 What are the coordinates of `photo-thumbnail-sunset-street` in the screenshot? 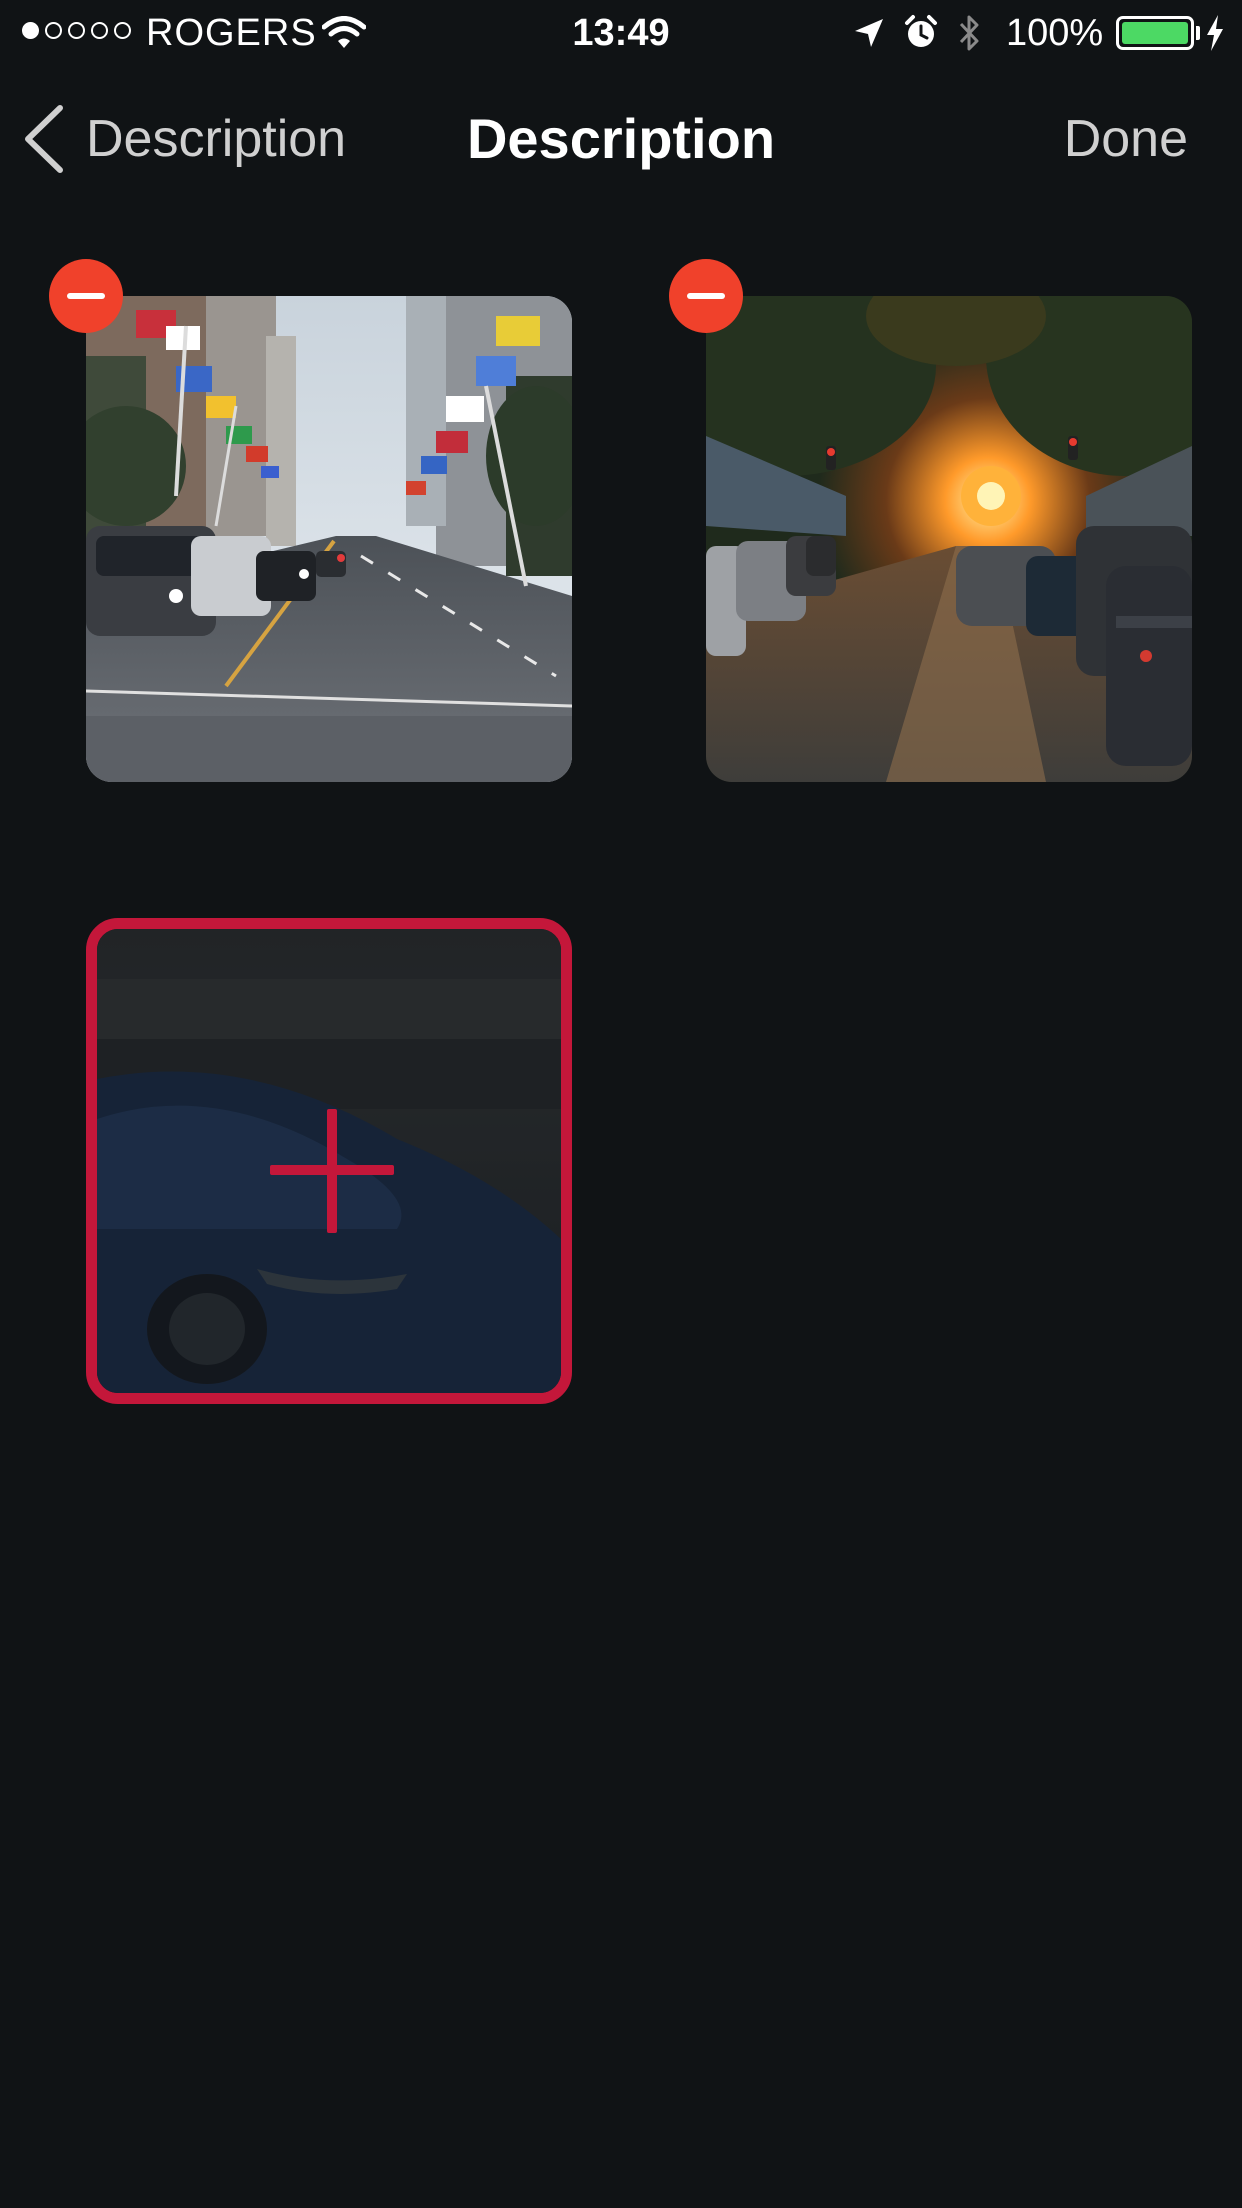 It's located at (949, 539).